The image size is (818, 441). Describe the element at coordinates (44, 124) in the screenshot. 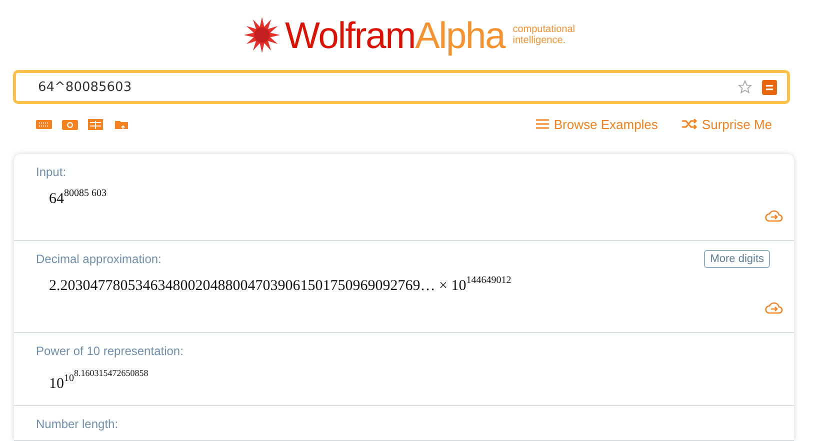

I see `keyboard-icon` at that location.